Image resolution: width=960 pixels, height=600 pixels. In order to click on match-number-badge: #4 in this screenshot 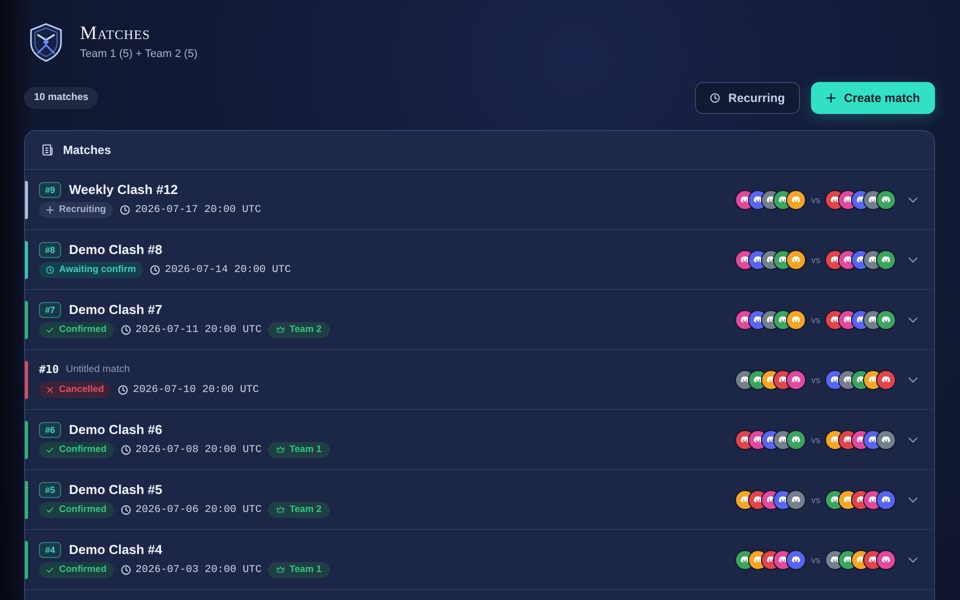, I will do `click(50, 550)`.